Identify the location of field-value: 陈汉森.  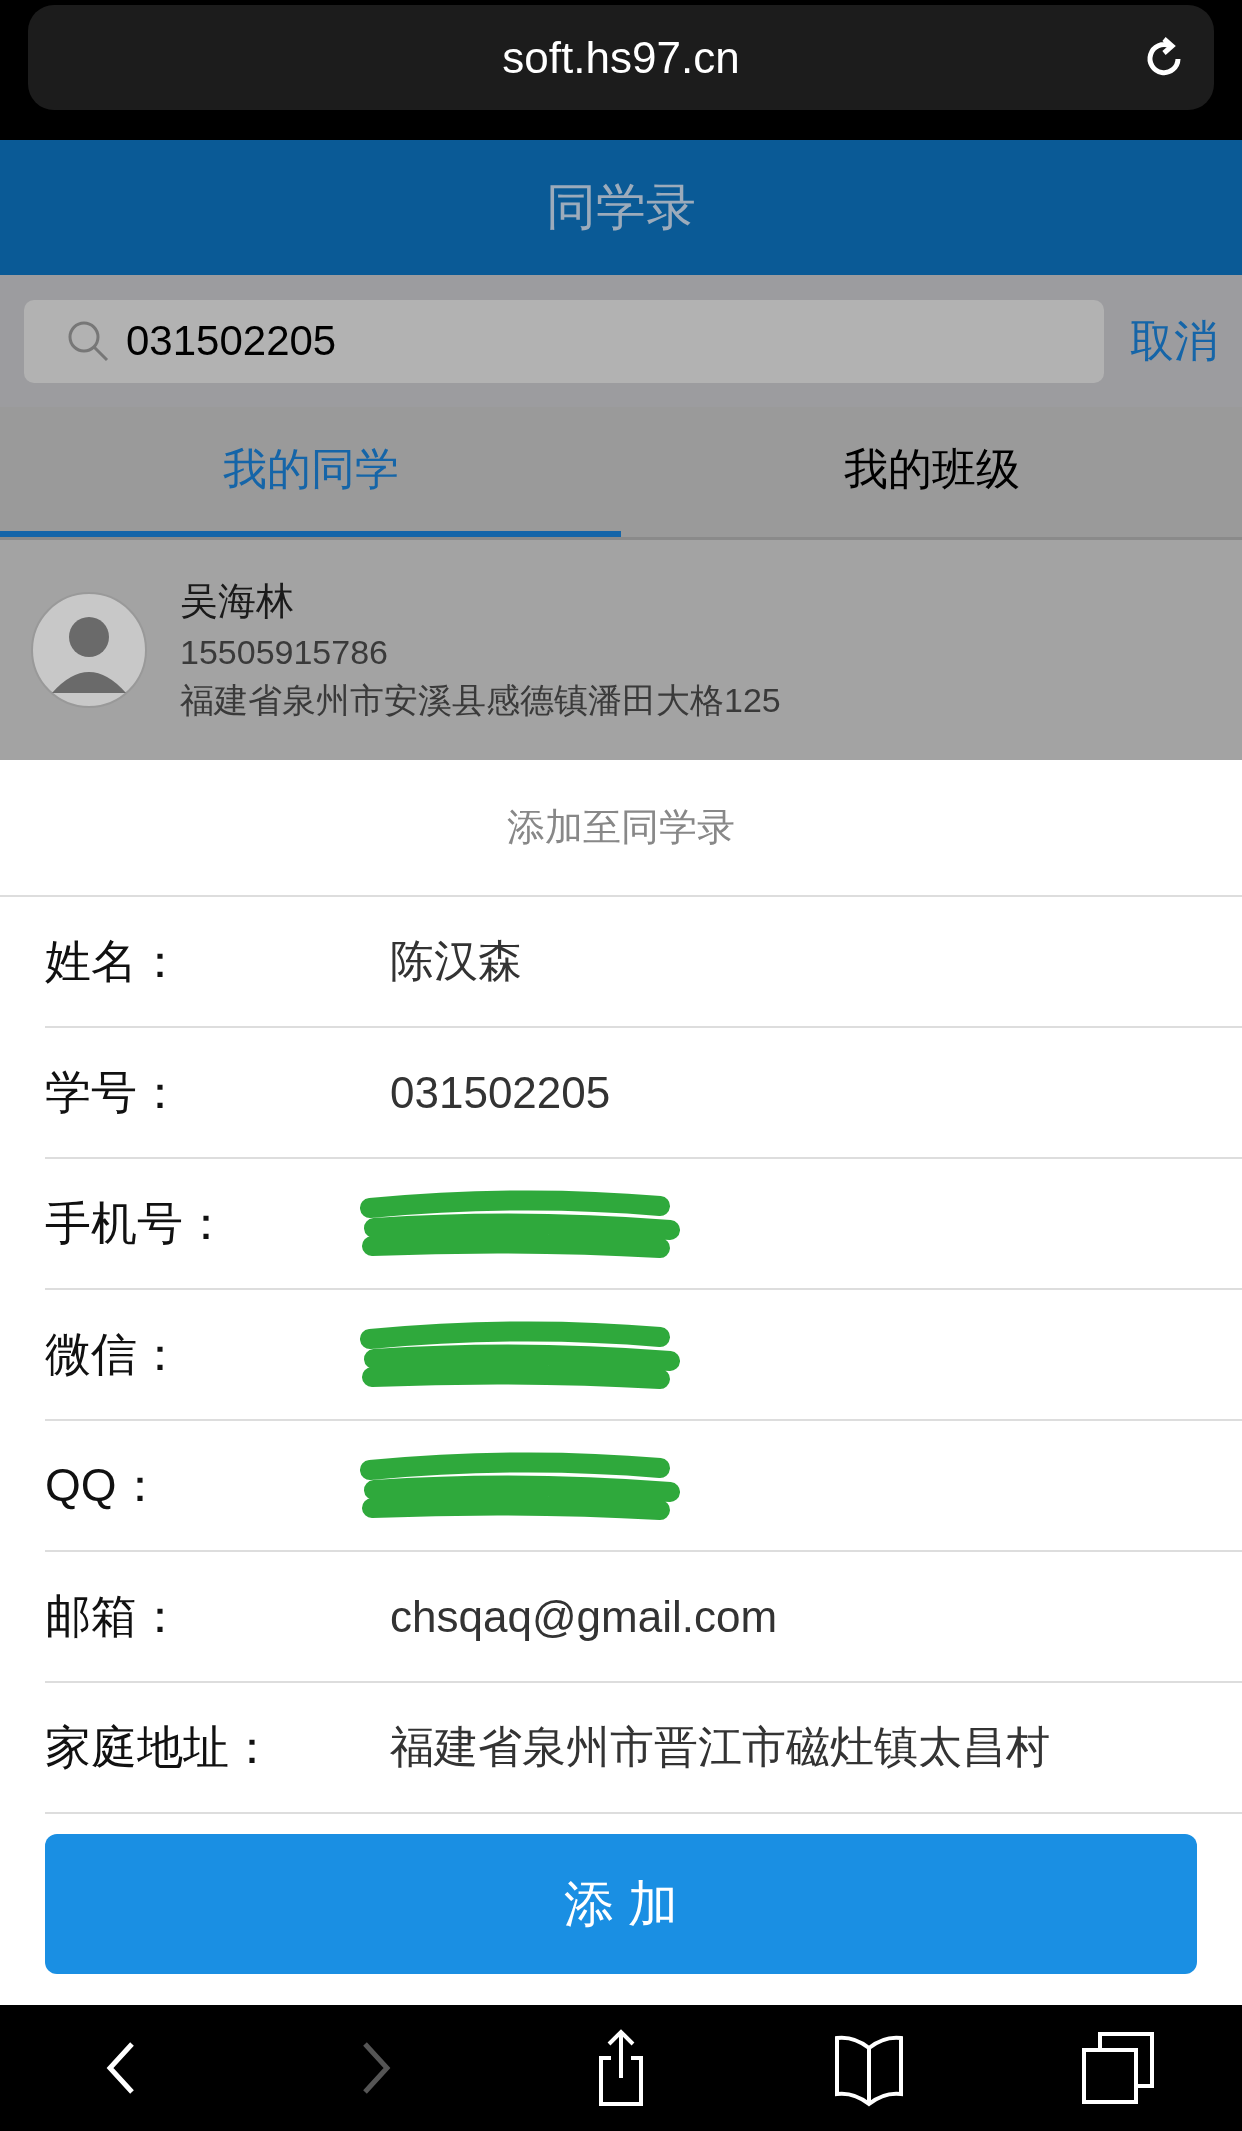
(456, 961).